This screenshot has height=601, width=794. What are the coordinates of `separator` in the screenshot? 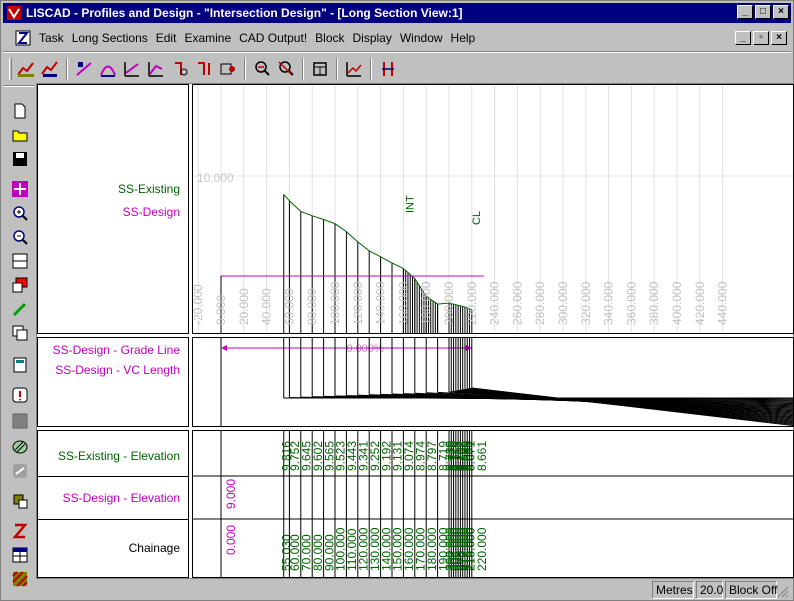 It's located at (397, 52).